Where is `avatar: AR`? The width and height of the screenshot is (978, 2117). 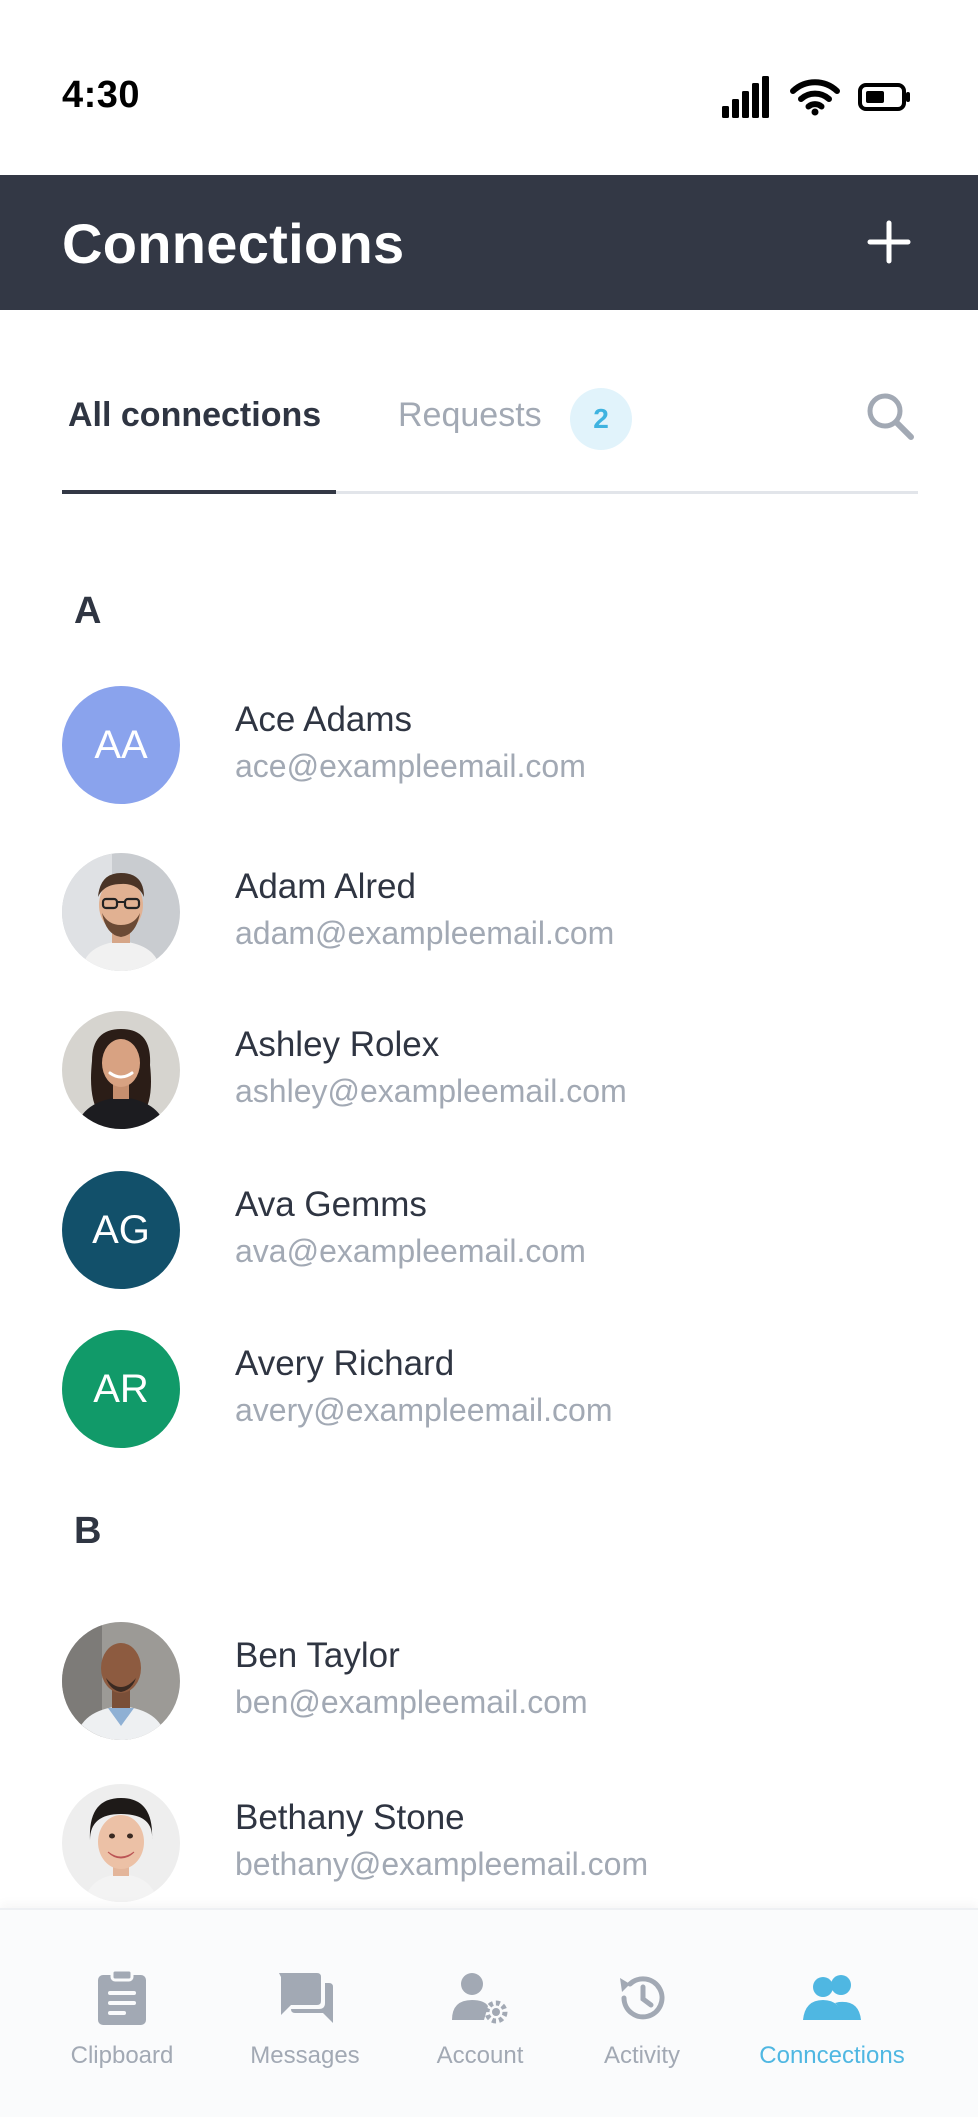 avatar: AR is located at coordinates (121, 1389).